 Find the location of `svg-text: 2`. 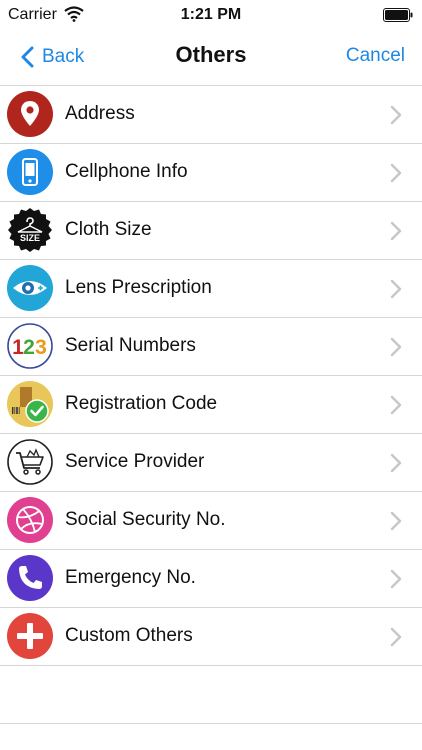

svg-text: 2 is located at coordinates (29, 347).